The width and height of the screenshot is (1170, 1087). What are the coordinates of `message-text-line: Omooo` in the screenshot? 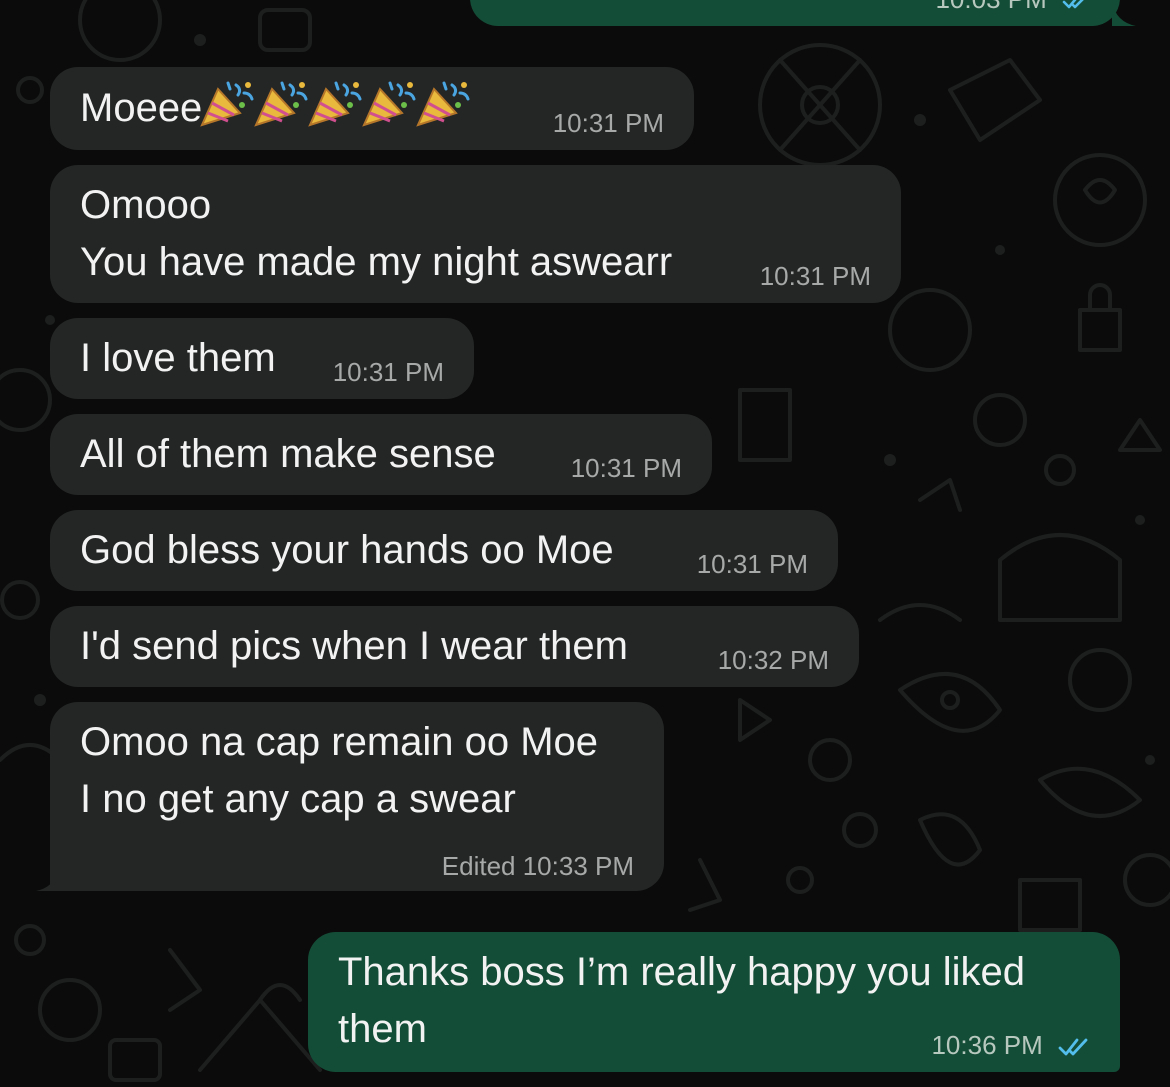 It's located at (146, 205).